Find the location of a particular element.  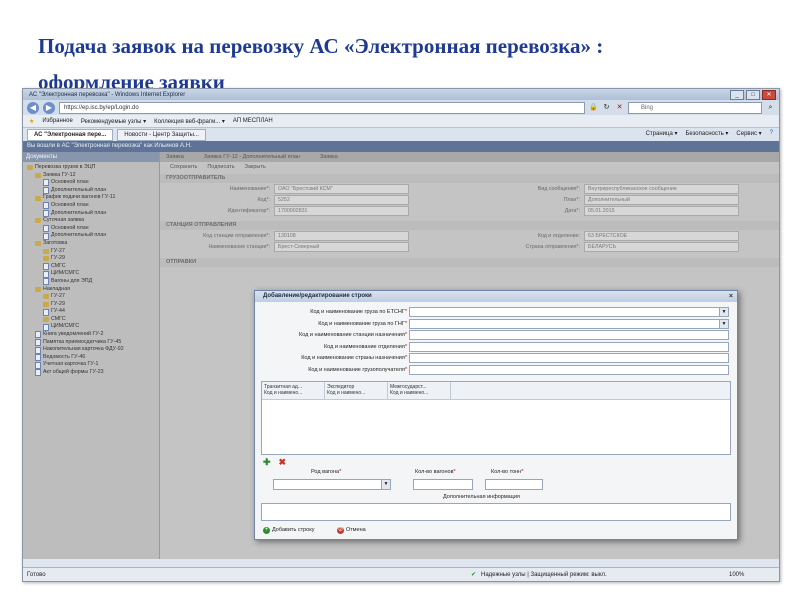

sender-section: ГРУЗООТПРАВИТЕЛЬ is located at coordinates (469, 178).